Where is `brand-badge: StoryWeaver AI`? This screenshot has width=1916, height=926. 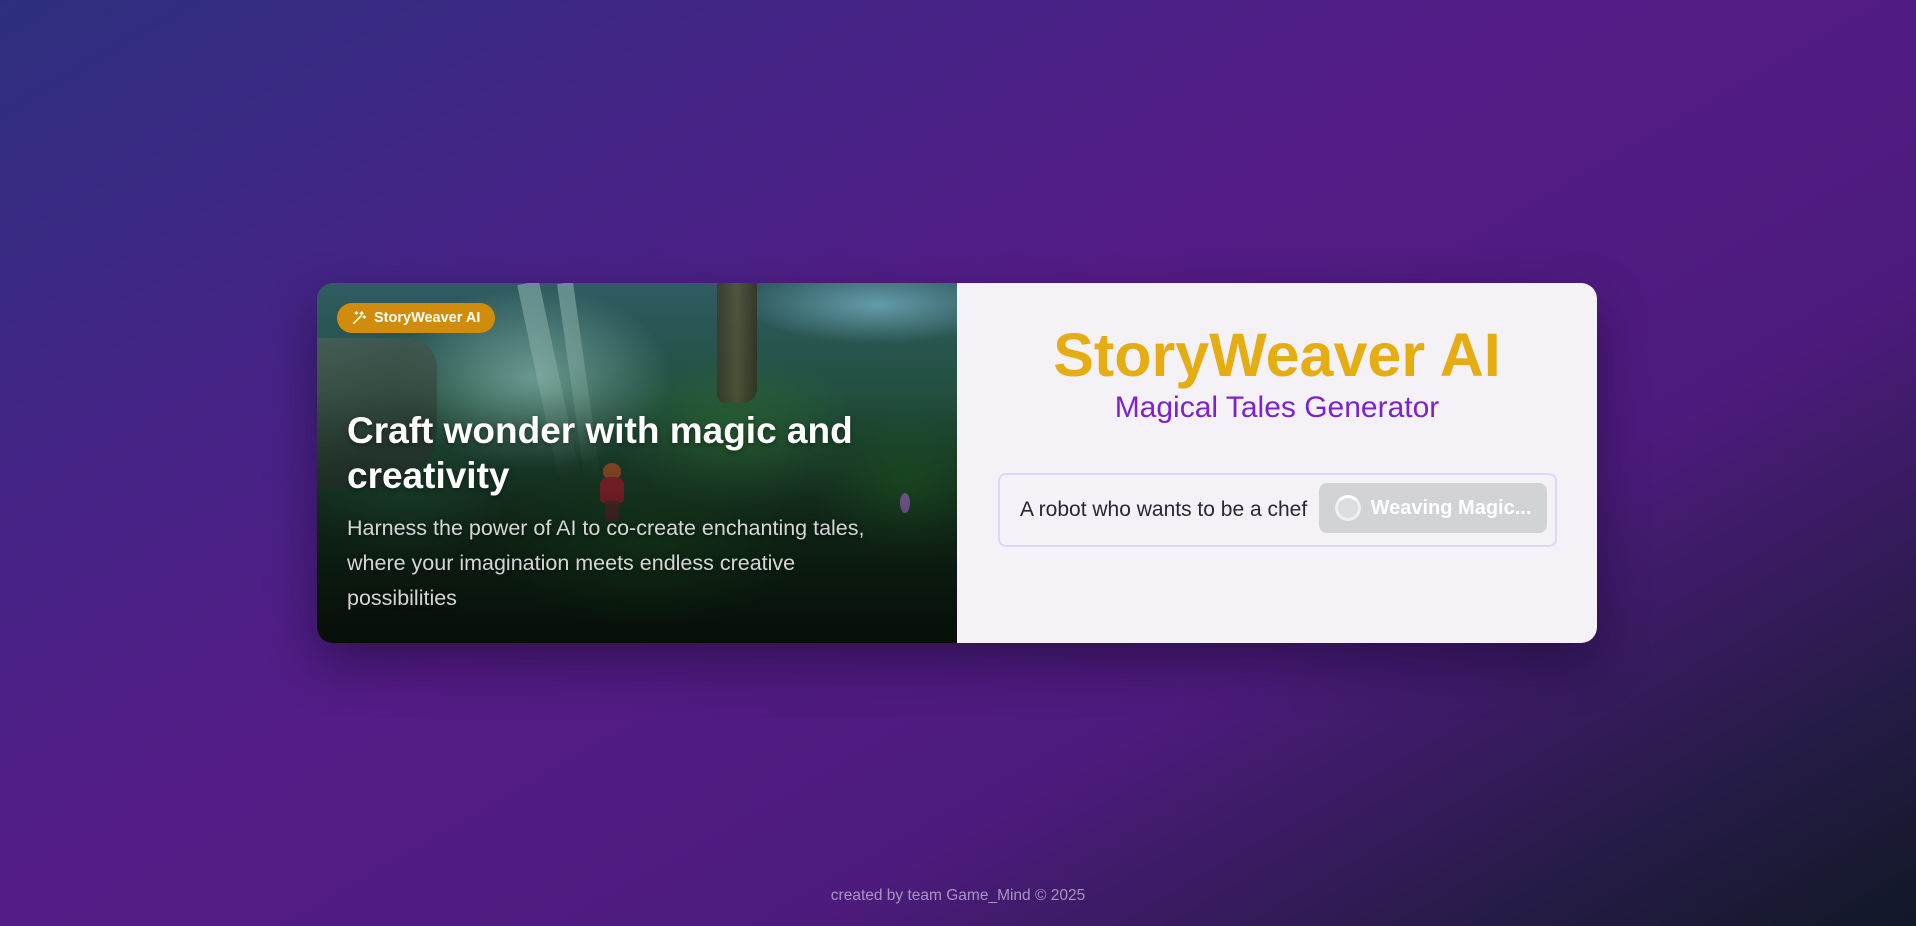
brand-badge: StoryWeaver AI is located at coordinates (416, 318).